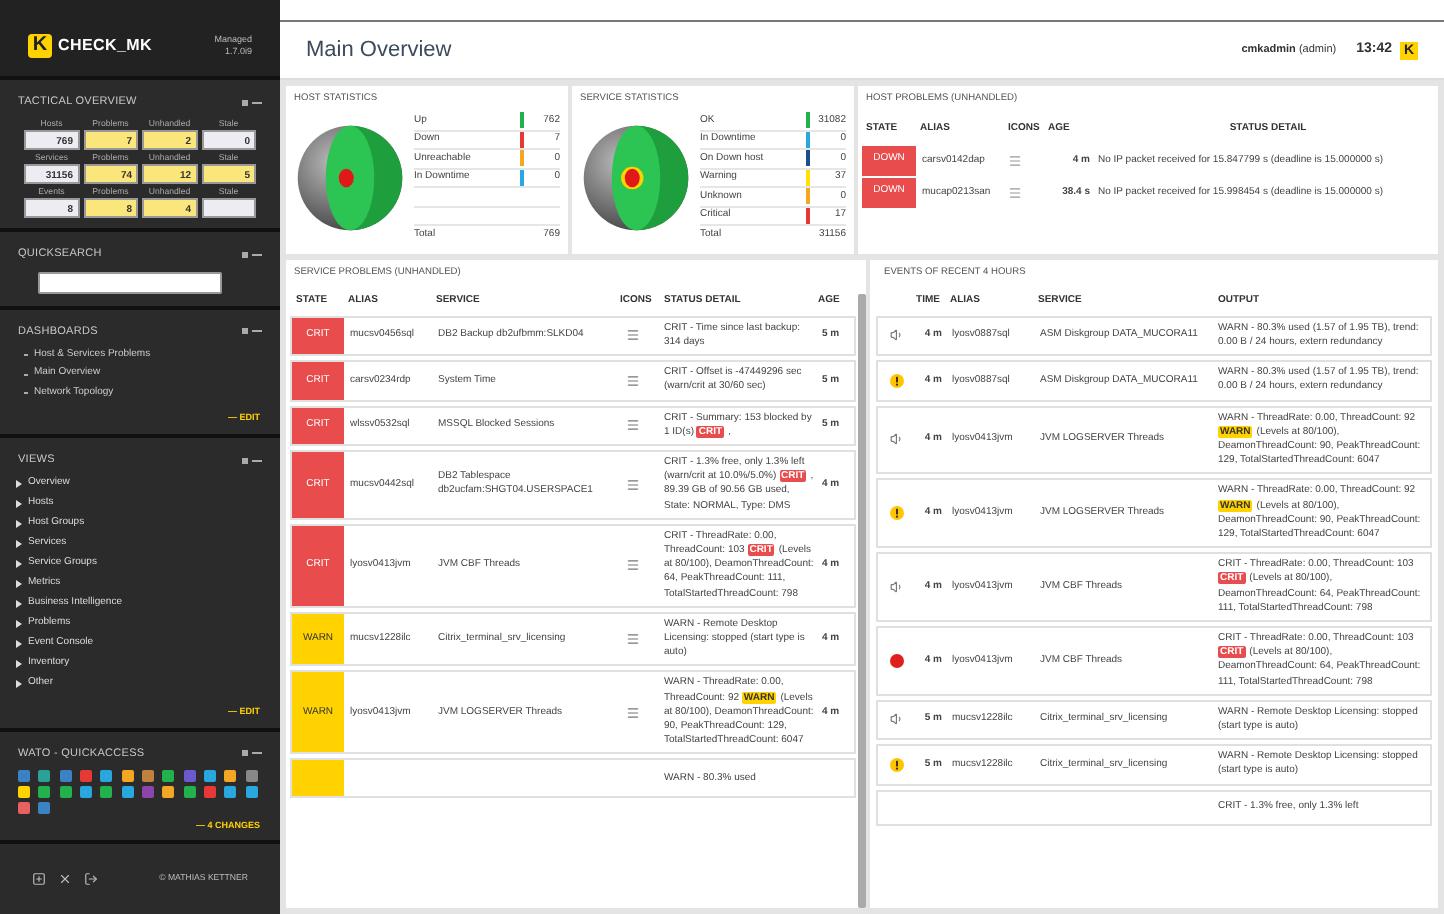 This screenshot has height=914, width=1444. Describe the element at coordinates (91, 878) in the screenshot. I see `logout-icon` at that location.